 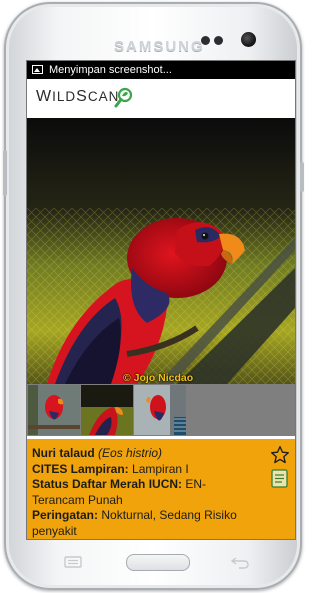 I want to click on app-header: WILDSCAN, so click(x=161, y=98).